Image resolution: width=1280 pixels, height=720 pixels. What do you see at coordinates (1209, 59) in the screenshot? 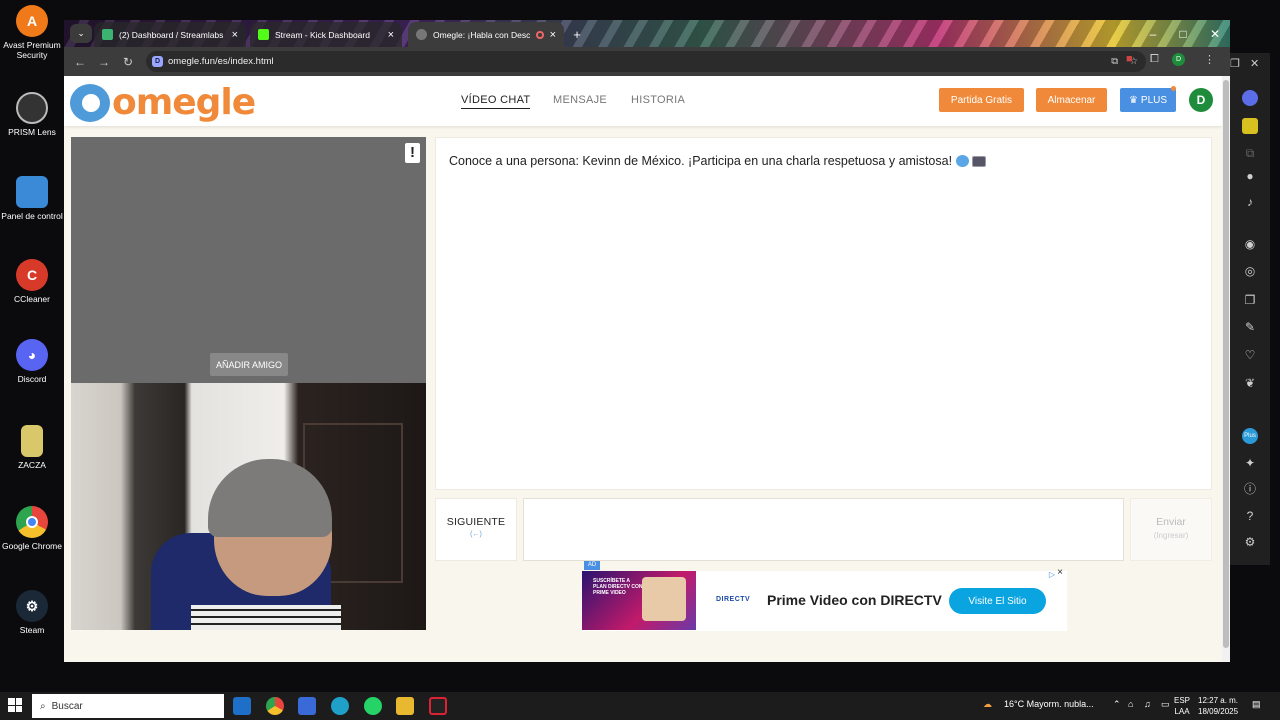
I see `menu-kebab-icon: ⋮` at bounding box center [1209, 59].